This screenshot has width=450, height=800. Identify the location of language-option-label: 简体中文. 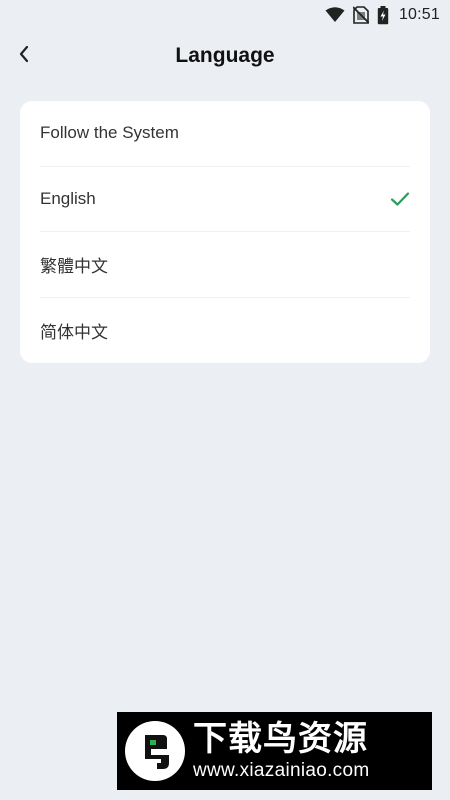
(74, 332).